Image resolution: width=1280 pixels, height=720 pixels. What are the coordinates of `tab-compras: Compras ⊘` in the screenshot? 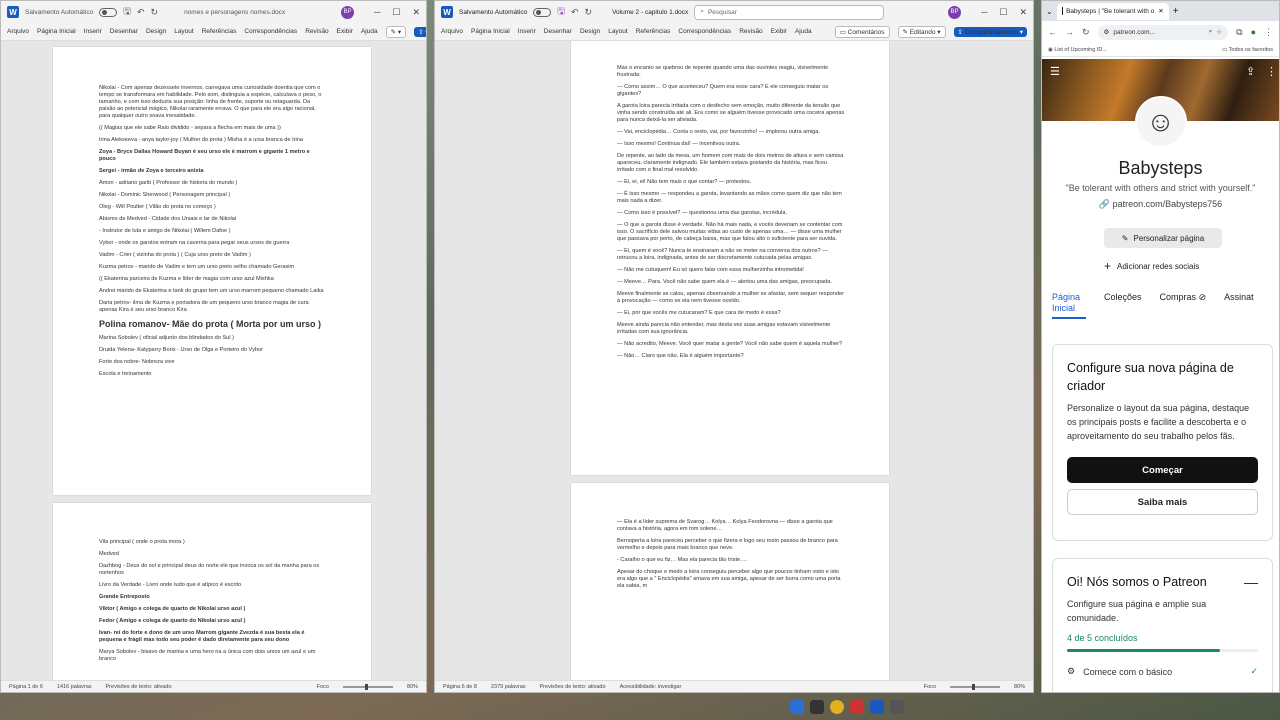 It's located at (1183, 305).